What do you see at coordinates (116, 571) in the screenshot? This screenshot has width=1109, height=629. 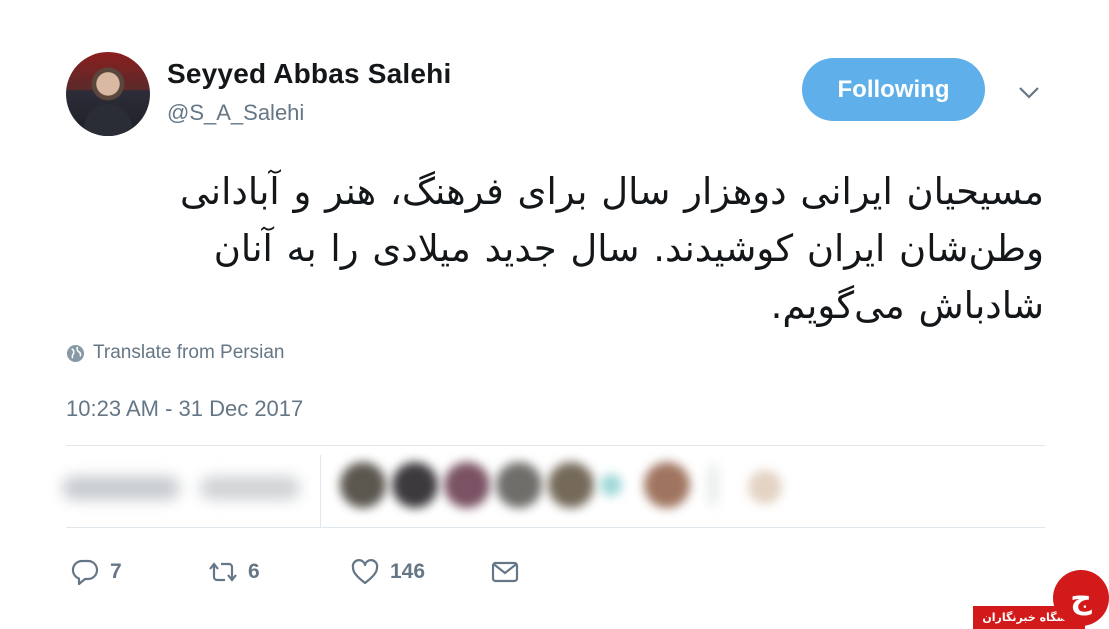 I see `reply-count: 7` at bounding box center [116, 571].